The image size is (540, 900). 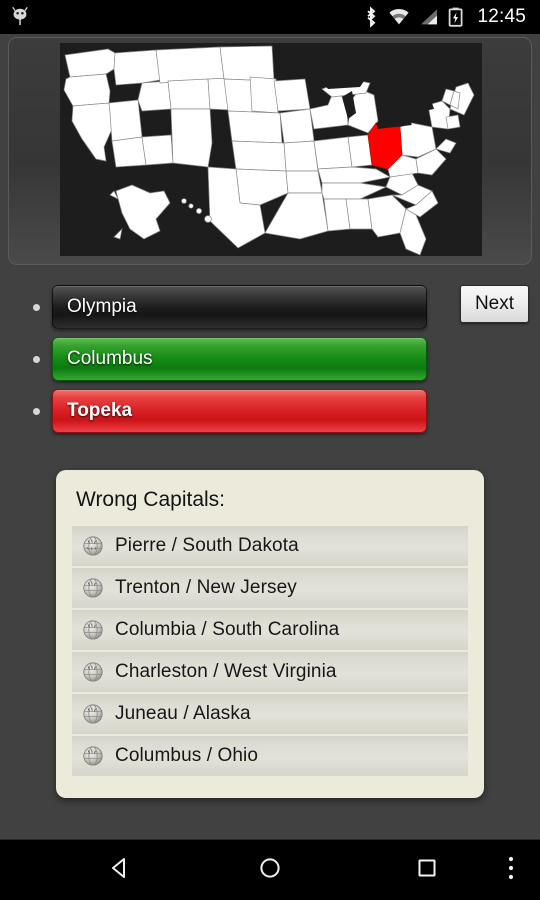 What do you see at coordinates (264, 95) in the screenshot?
I see `state-ne-w` at bounding box center [264, 95].